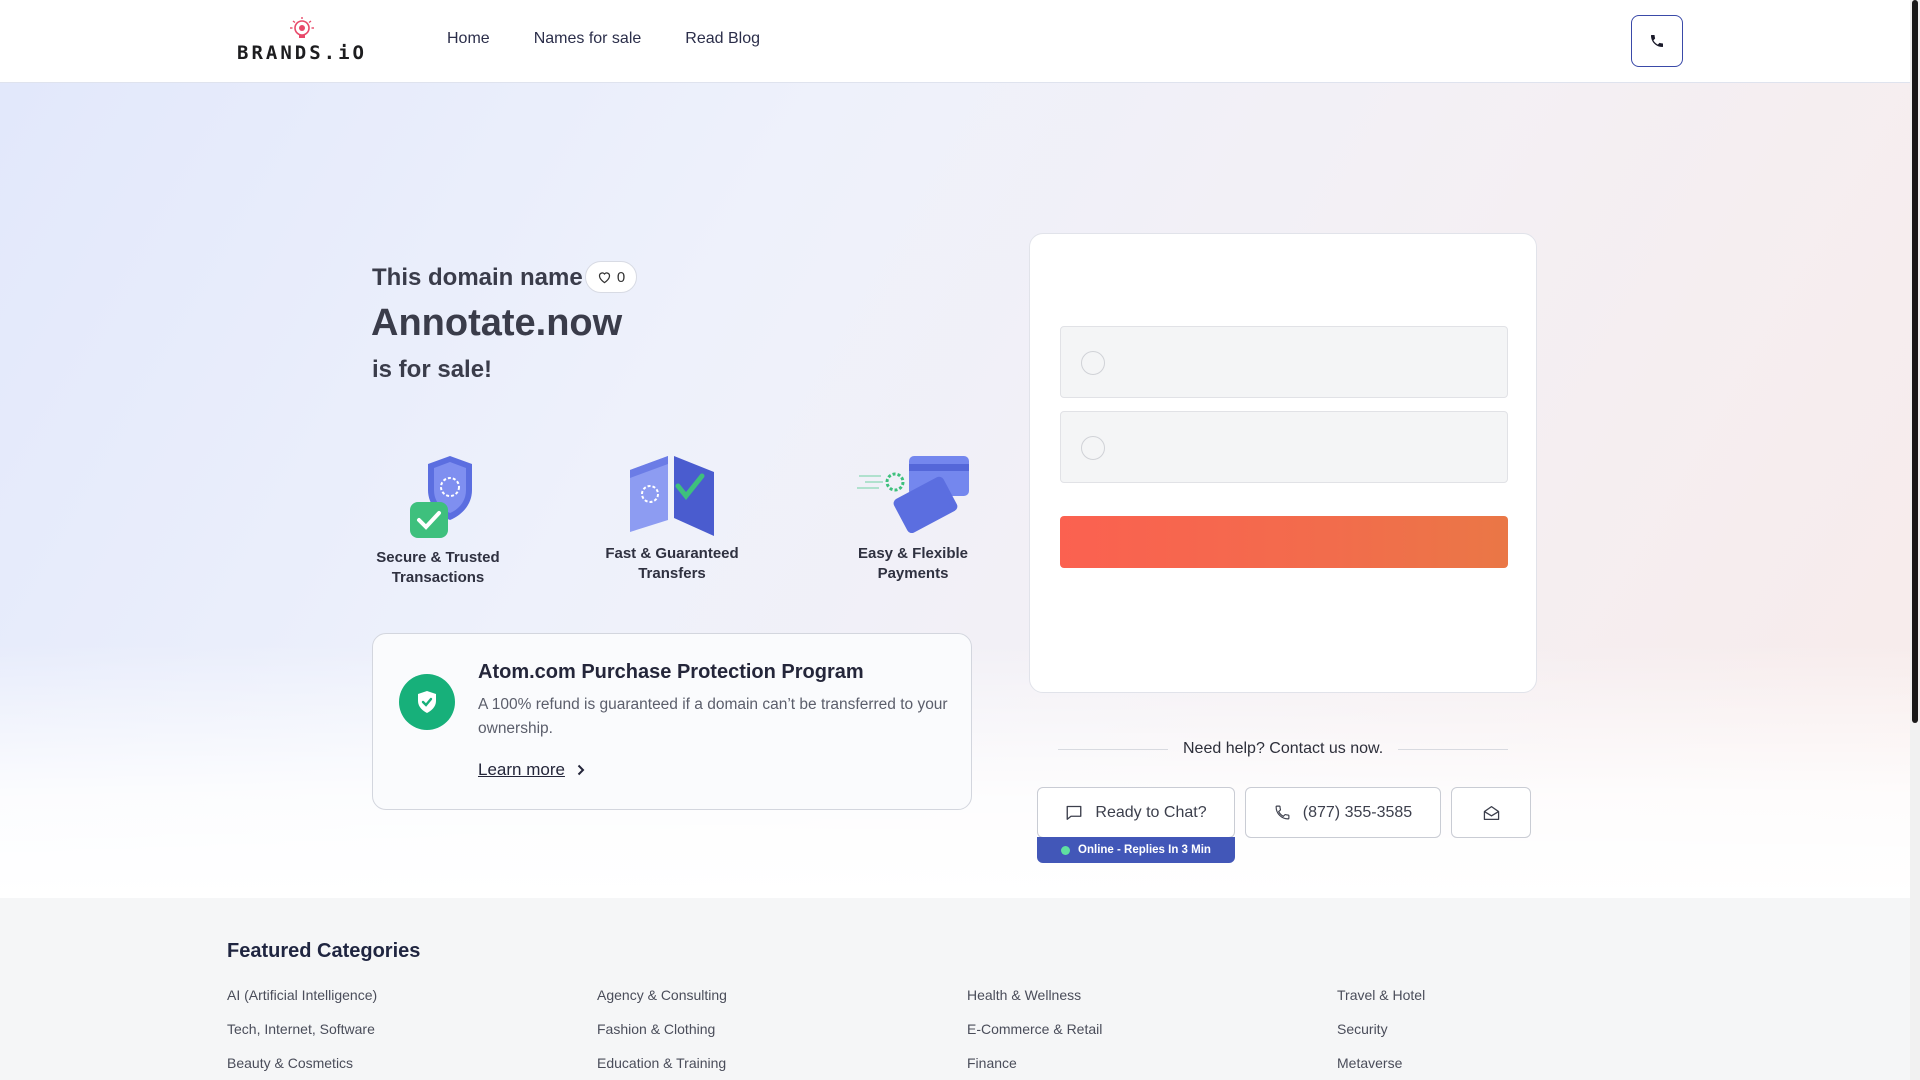  I want to click on online-status-badge: Online - Replies In 3 Min, so click(1136, 850).